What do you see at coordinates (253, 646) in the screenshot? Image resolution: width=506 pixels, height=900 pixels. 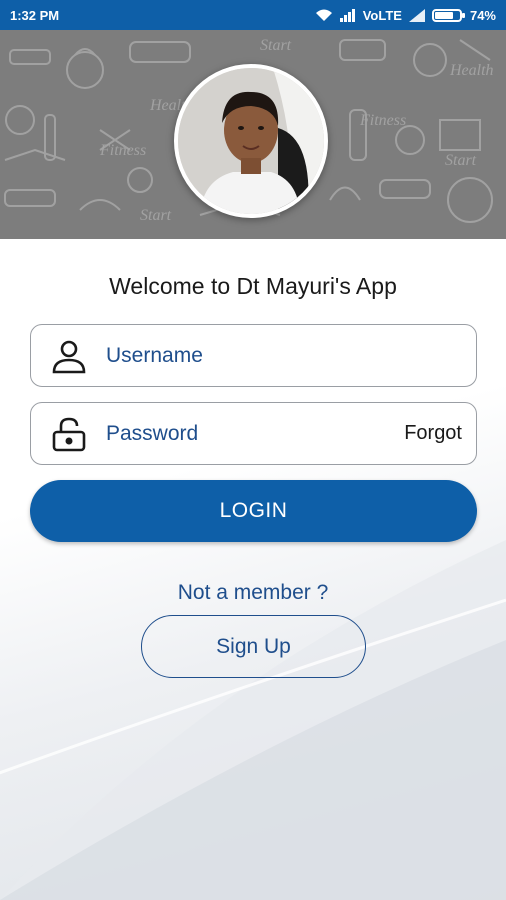 I see `sign-up-button: Sign Up` at bounding box center [253, 646].